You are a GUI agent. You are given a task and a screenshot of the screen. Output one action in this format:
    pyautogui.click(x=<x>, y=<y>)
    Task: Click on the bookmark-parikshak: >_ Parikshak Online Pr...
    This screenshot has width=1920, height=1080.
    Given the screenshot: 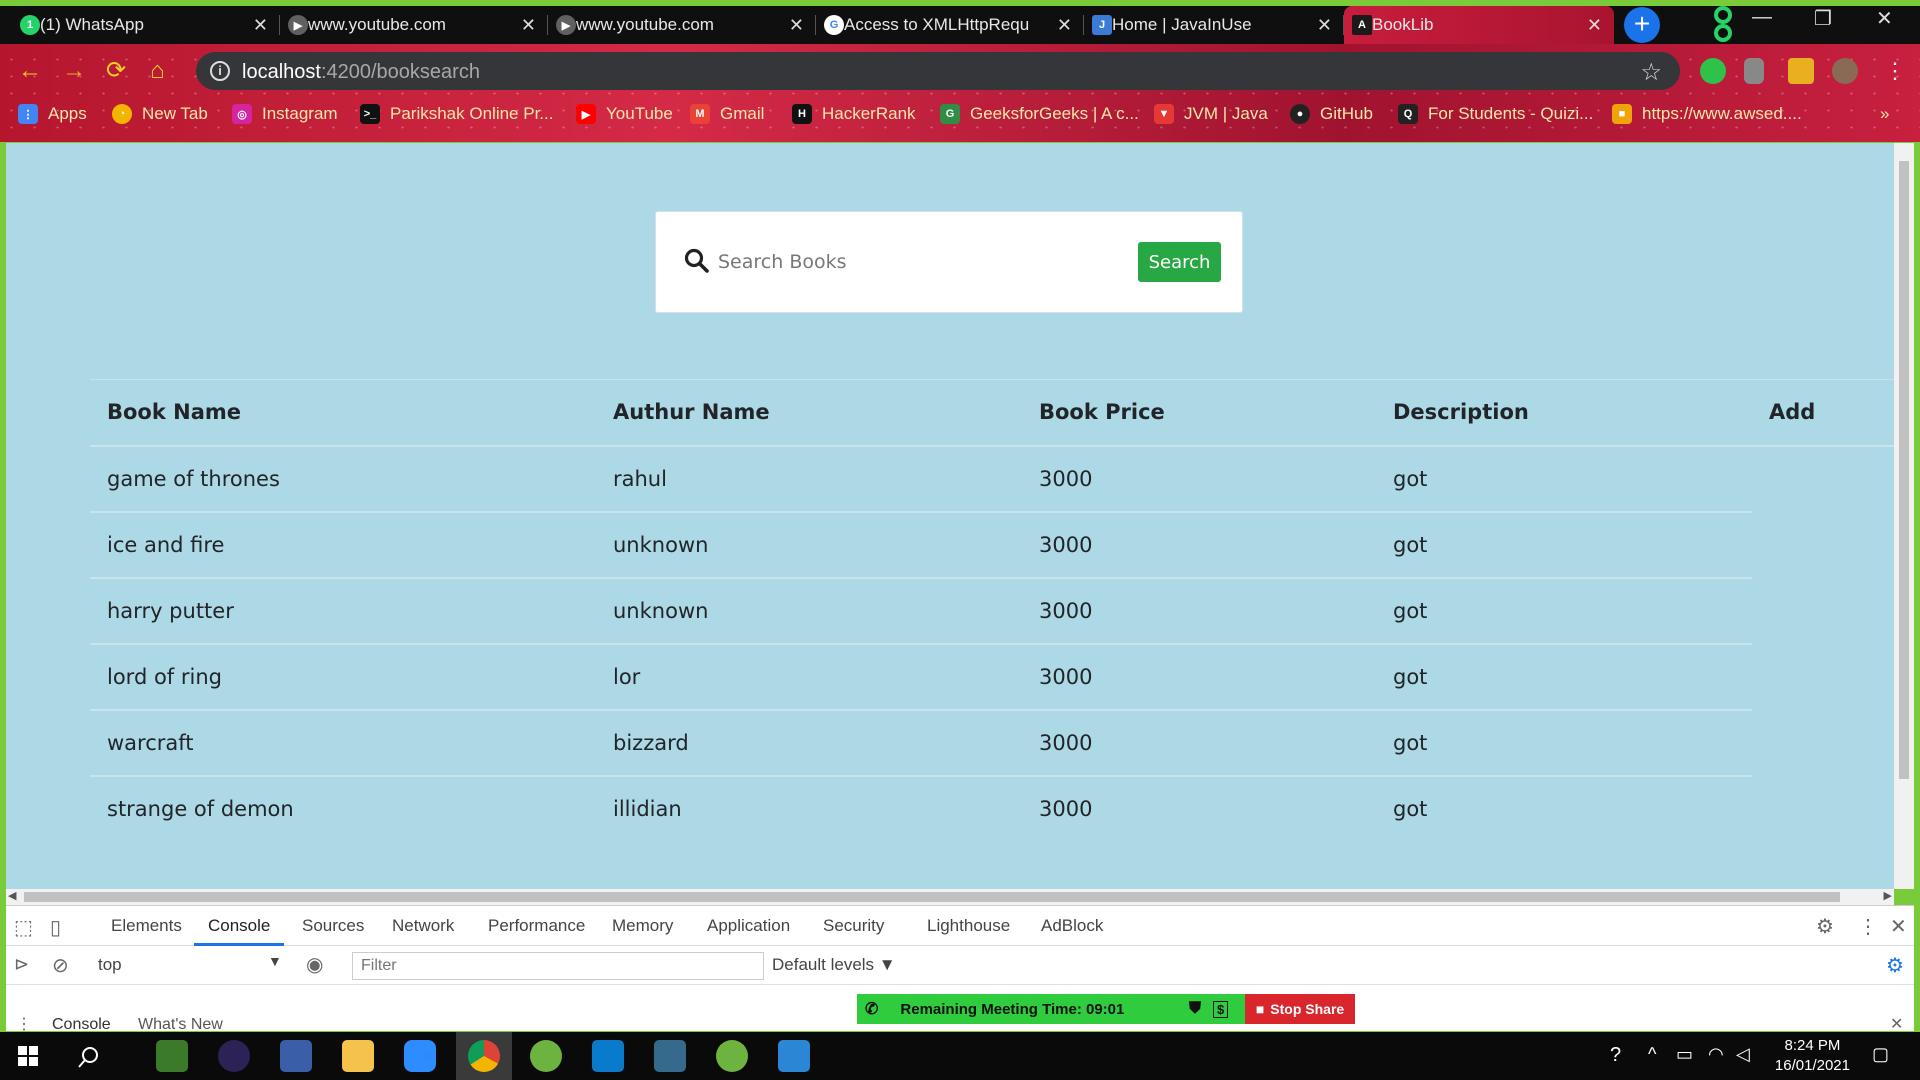 What is the action you would take?
    pyautogui.click(x=456, y=114)
    